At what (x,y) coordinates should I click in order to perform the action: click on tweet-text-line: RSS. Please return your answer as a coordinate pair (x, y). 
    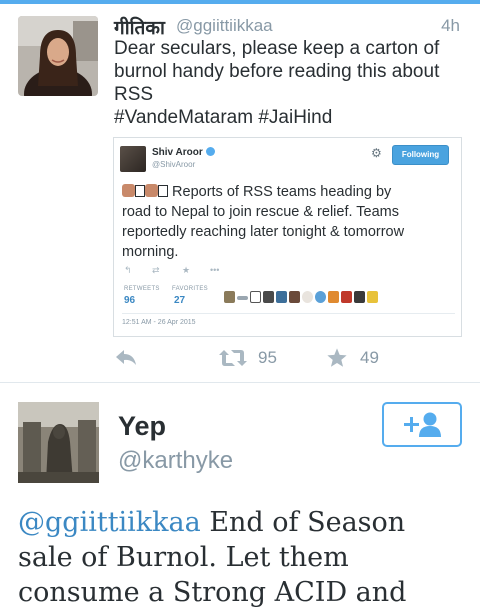
    Looking at the image, I should click on (134, 94).